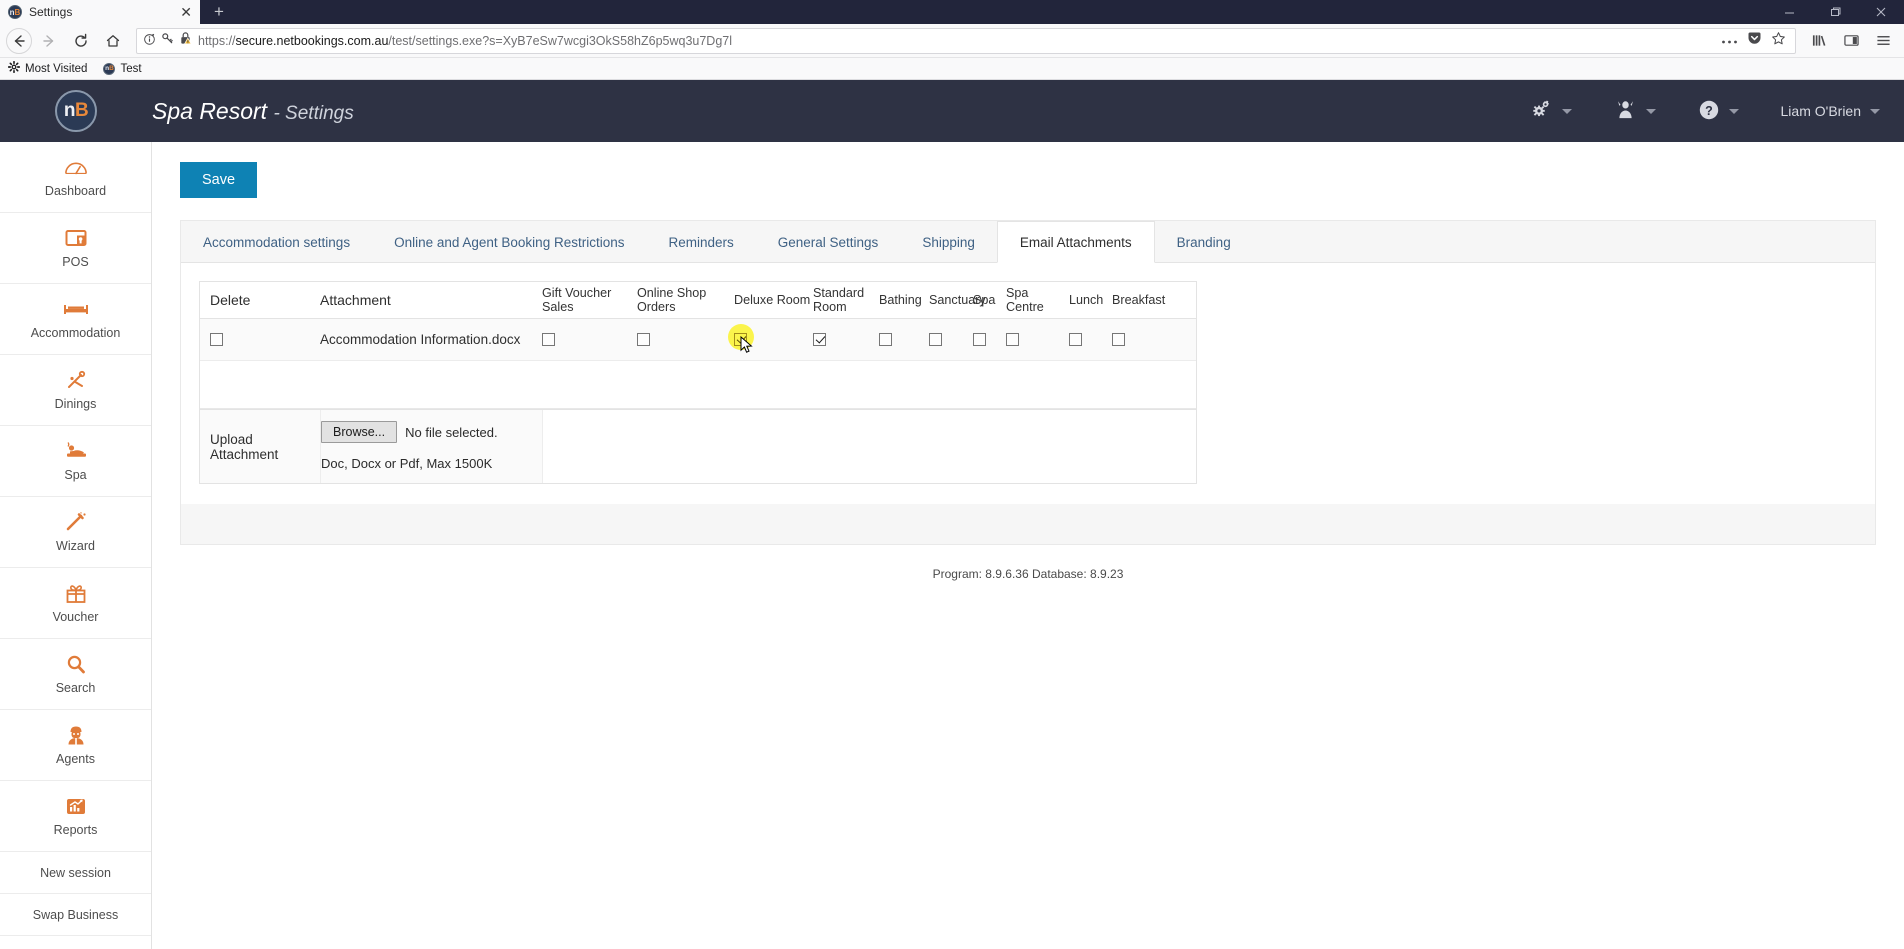 This screenshot has width=1904, height=949. I want to click on pos-terminal-icon, so click(76, 238).